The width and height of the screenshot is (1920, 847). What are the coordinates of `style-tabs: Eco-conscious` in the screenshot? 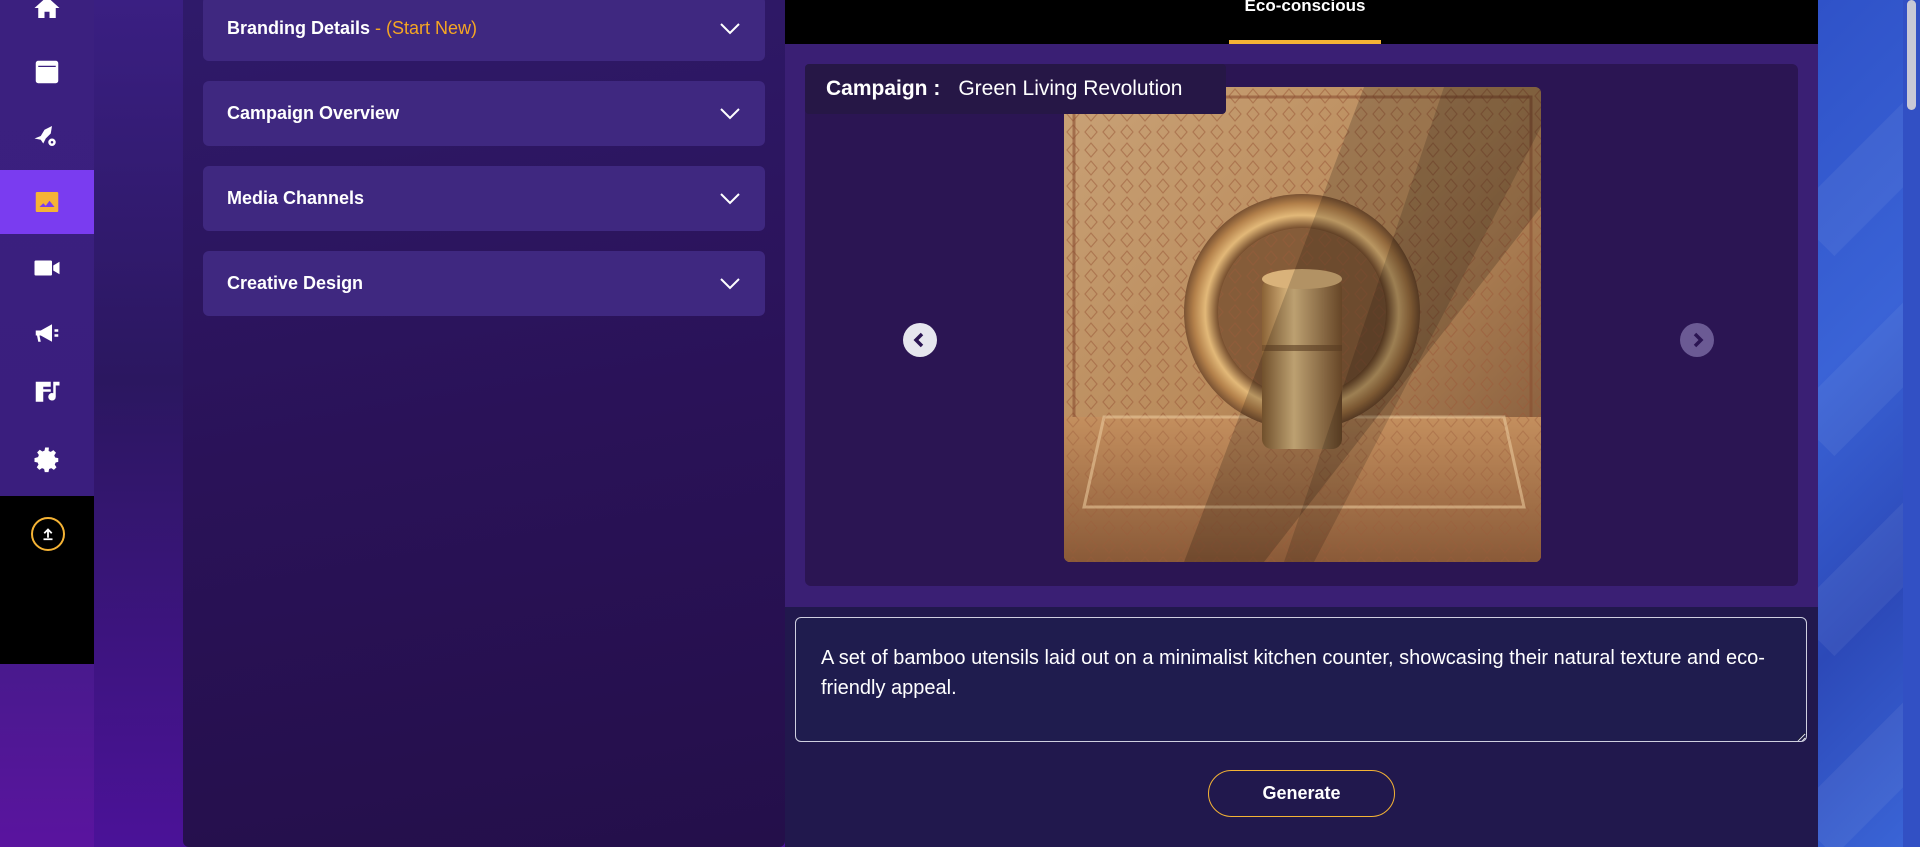 It's located at (1301, 22).